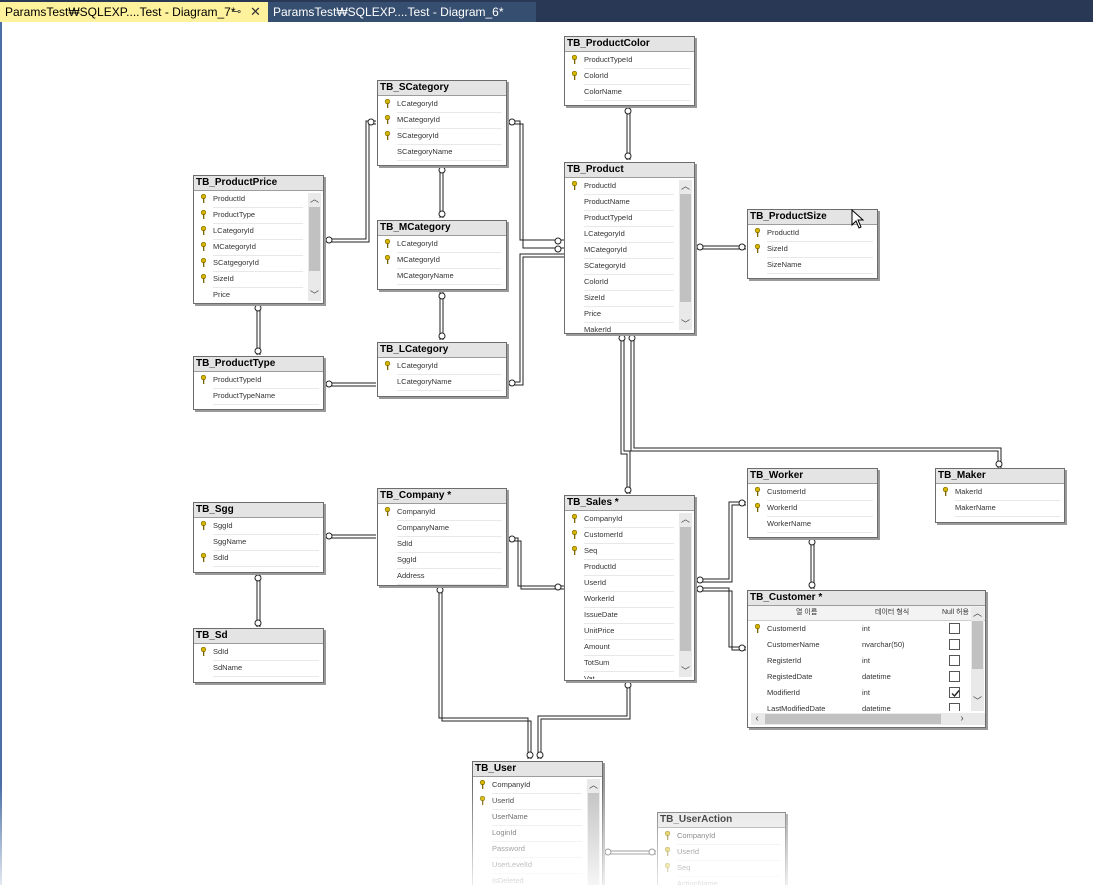 Image resolution: width=1093 pixels, height=885 pixels. Describe the element at coordinates (812, 503) in the screenshot. I see `table-tb-worker: TB_Worker CustomerId WorkerId WorkerName` at that location.